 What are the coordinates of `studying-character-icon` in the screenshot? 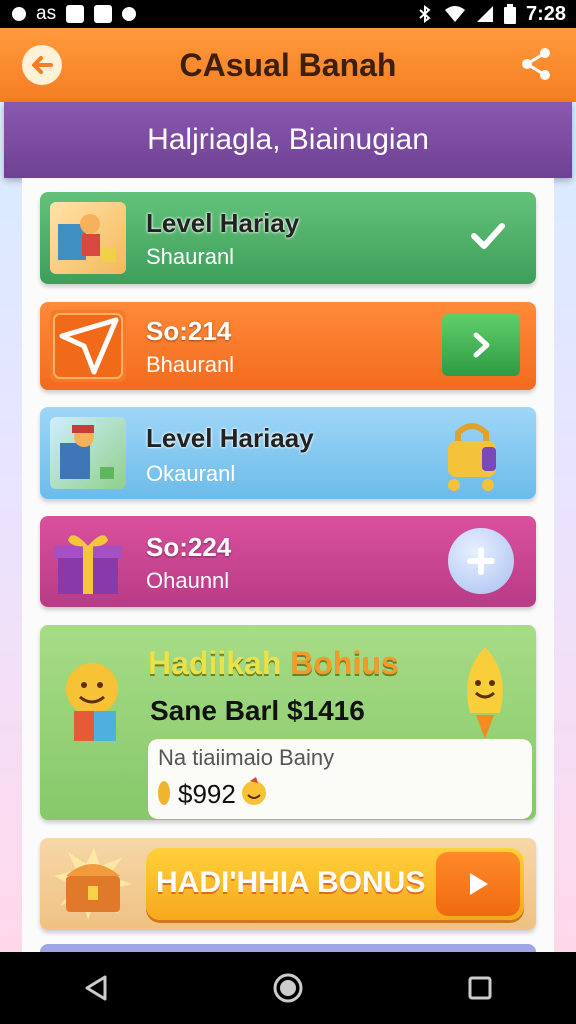 It's located at (88, 453).